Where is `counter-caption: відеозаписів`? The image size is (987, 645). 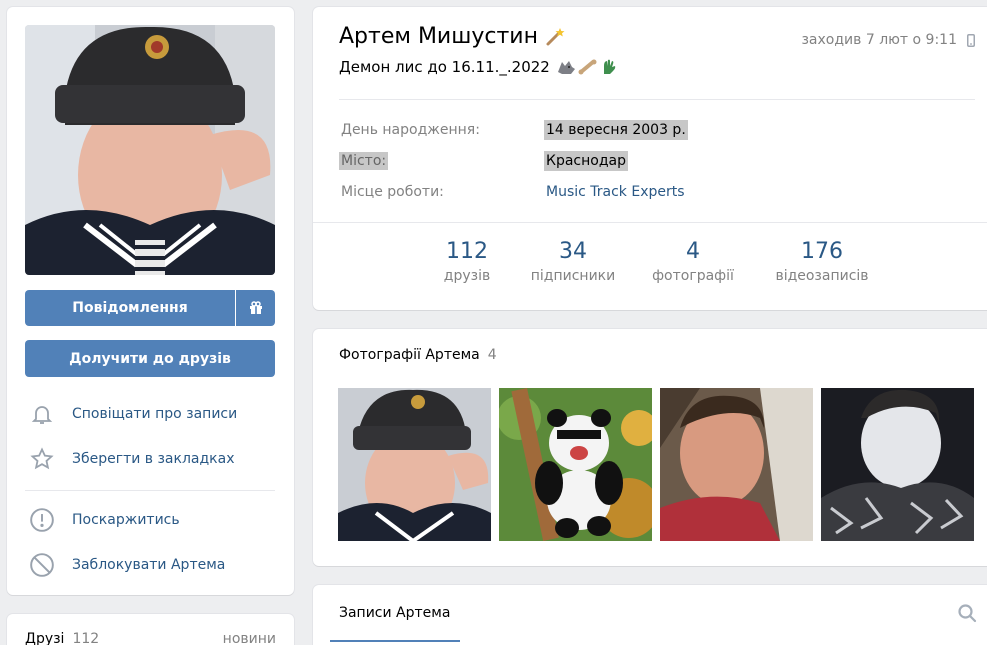
counter-caption: відеозаписів is located at coordinates (822, 276).